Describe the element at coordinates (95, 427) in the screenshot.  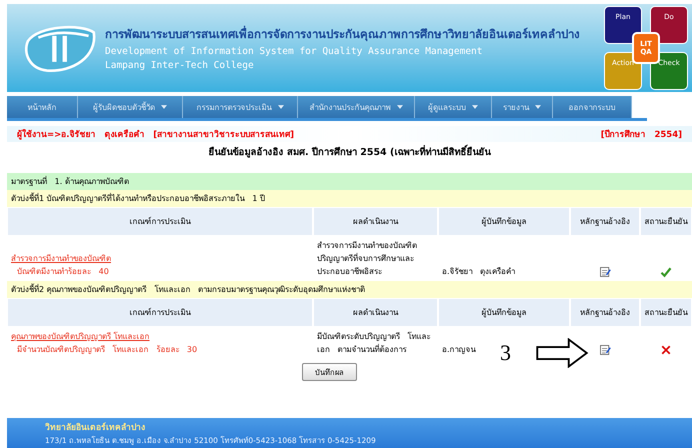
I see `footer-college-name: วิทยาลัยอินเตอร์เทคลำปาง` at that location.